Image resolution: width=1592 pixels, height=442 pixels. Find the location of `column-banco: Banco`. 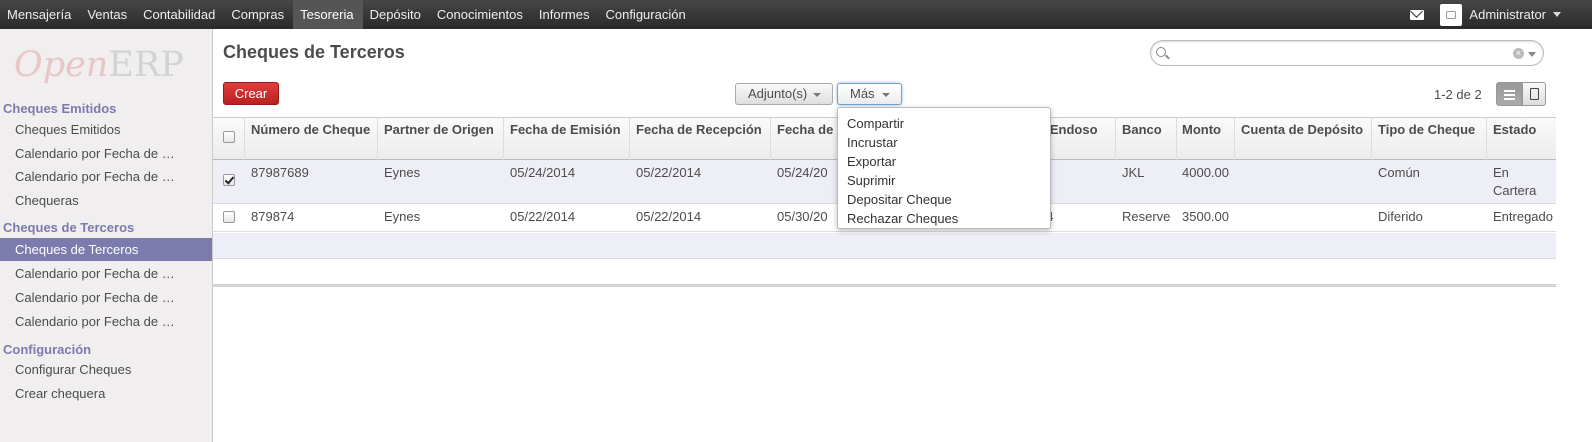

column-banco: Banco is located at coordinates (1142, 130).